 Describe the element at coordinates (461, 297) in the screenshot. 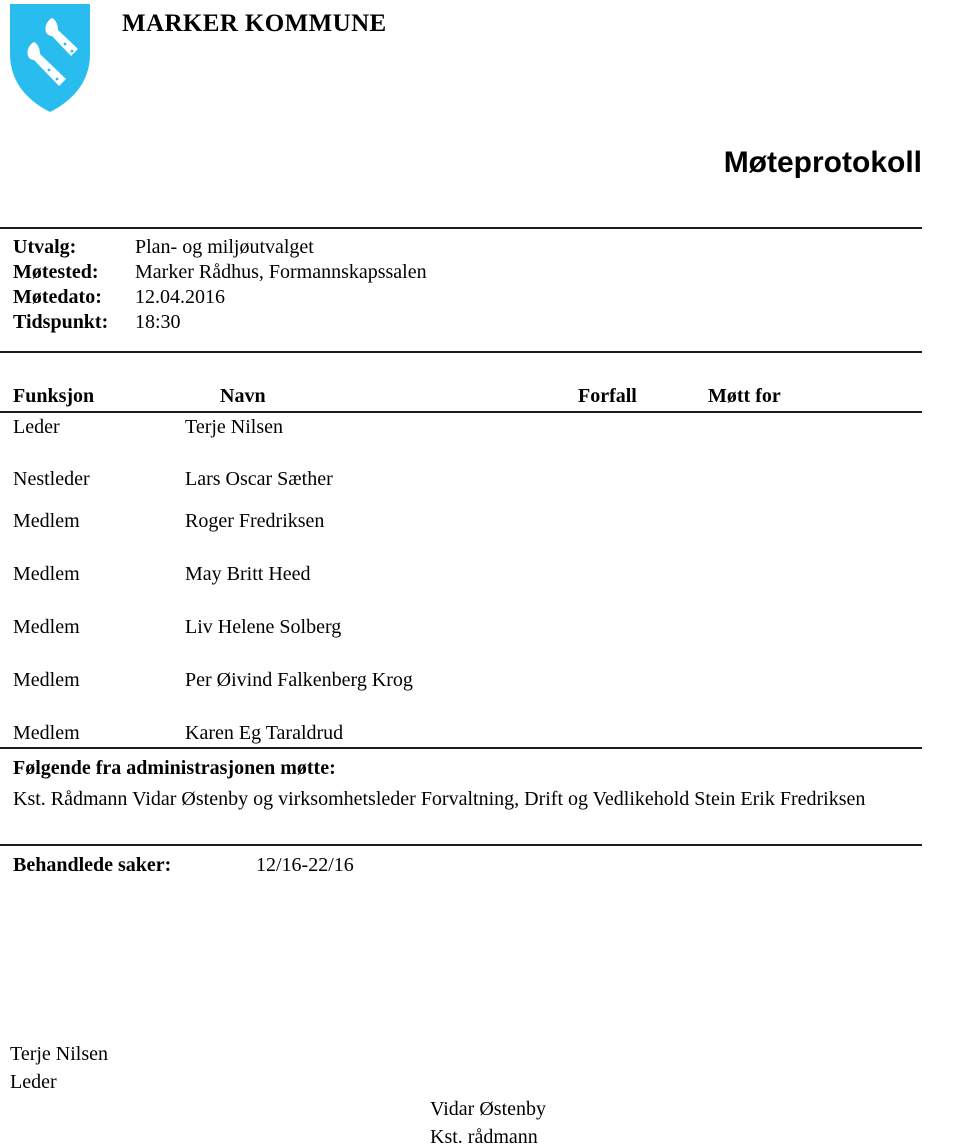

I see `meta-row-motedato: Møtedato: 12.04.2016` at that location.